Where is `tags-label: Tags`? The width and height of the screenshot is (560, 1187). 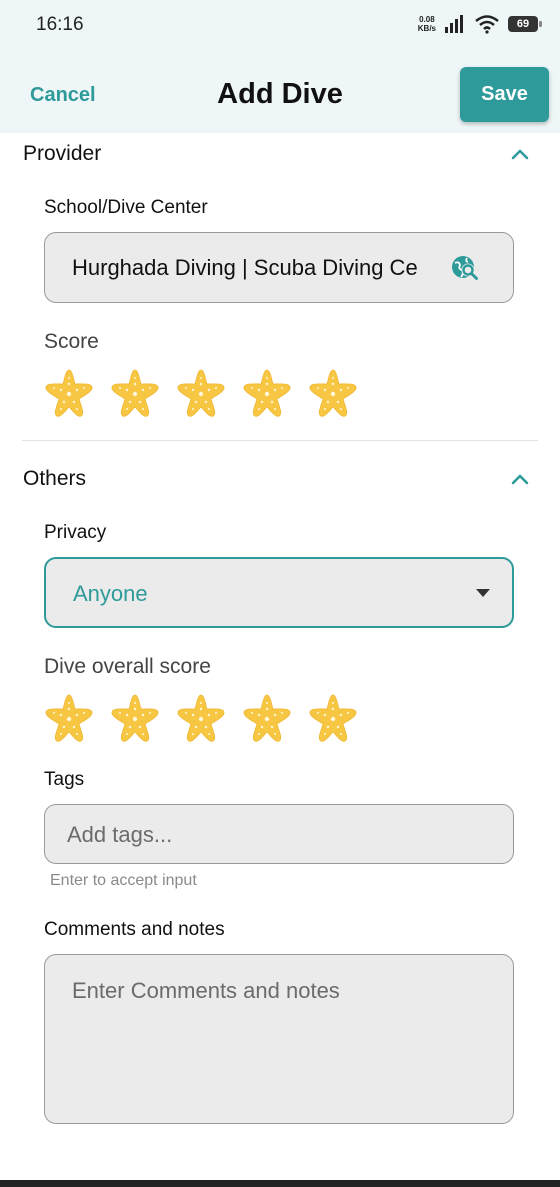 tags-label: Tags is located at coordinates (64, 779).